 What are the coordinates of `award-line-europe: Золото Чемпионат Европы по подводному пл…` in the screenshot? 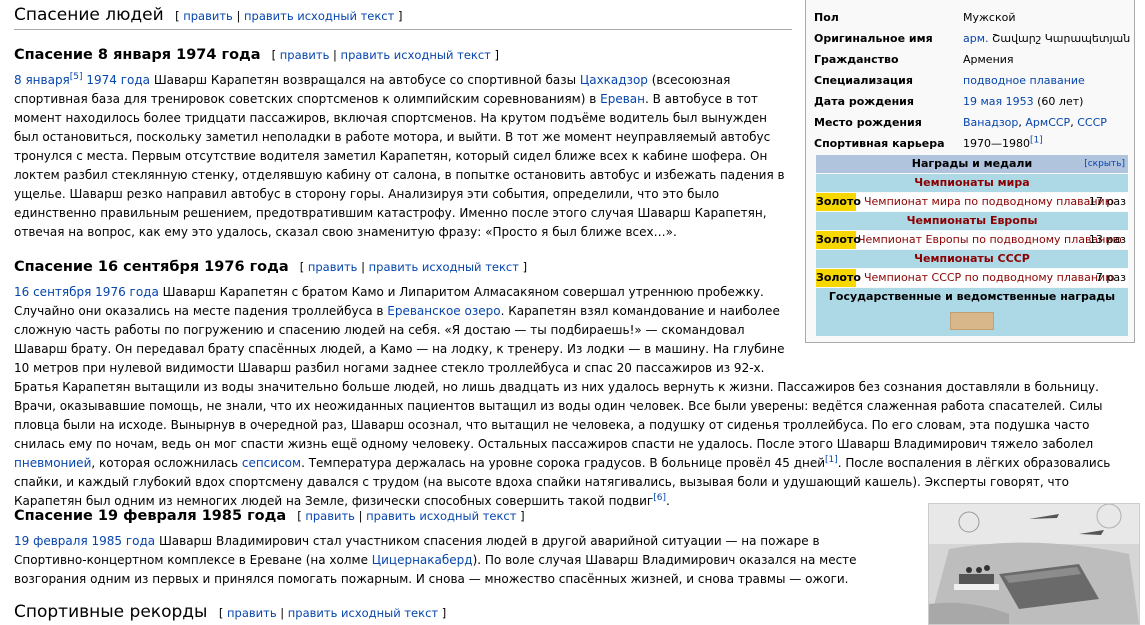 It's located at (972, 240).